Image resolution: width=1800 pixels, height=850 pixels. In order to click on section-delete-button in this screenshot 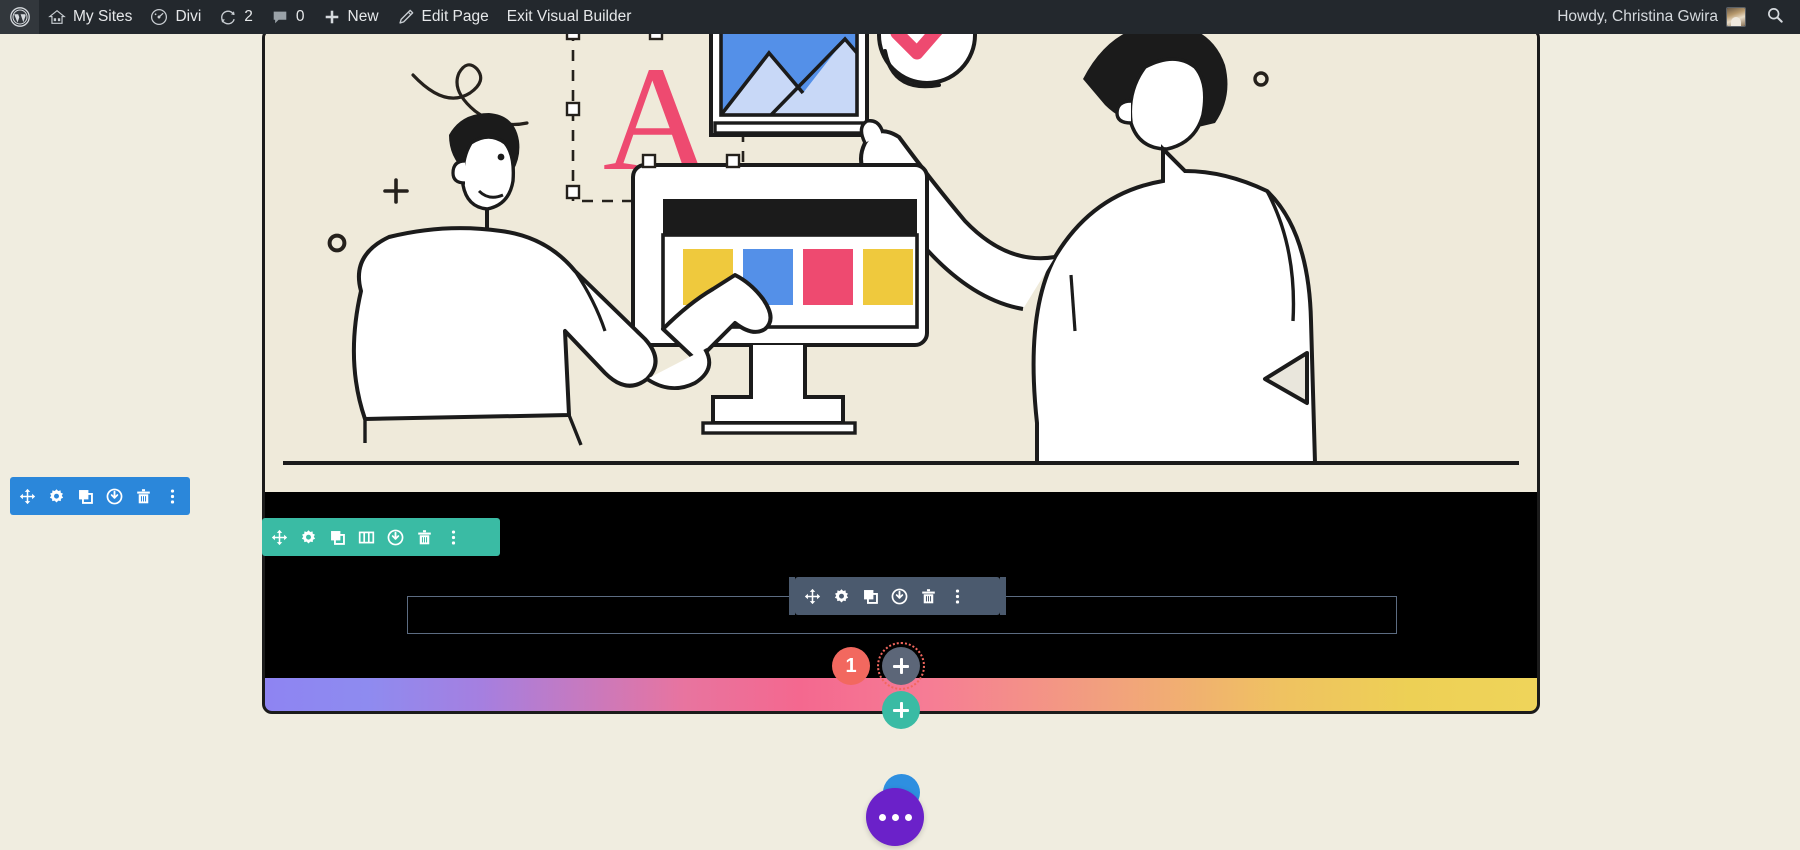, I will do `click(424, 537)`.